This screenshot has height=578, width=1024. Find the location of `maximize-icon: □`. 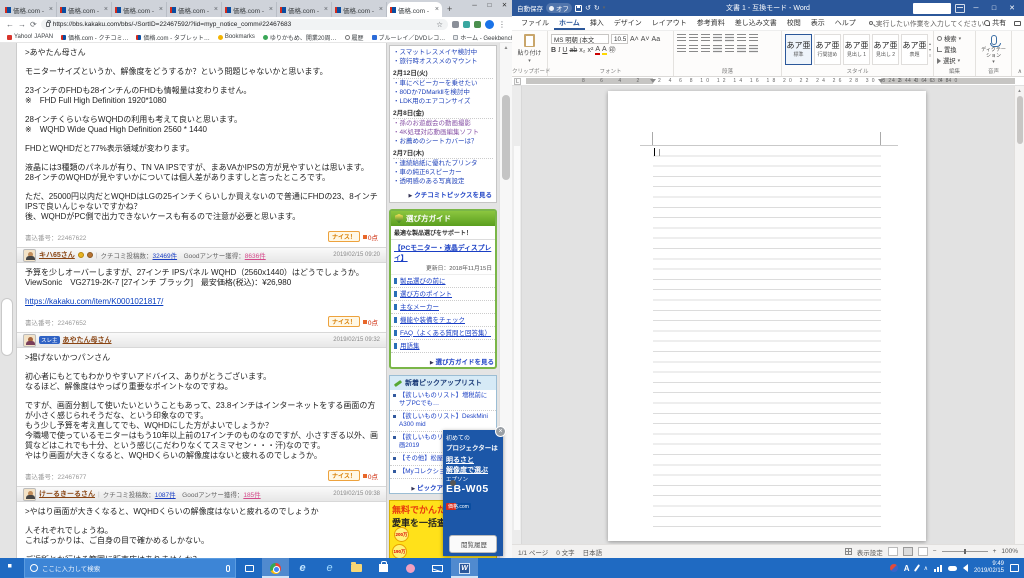

maximize-icon: □ is located at coordinates (489, 6).